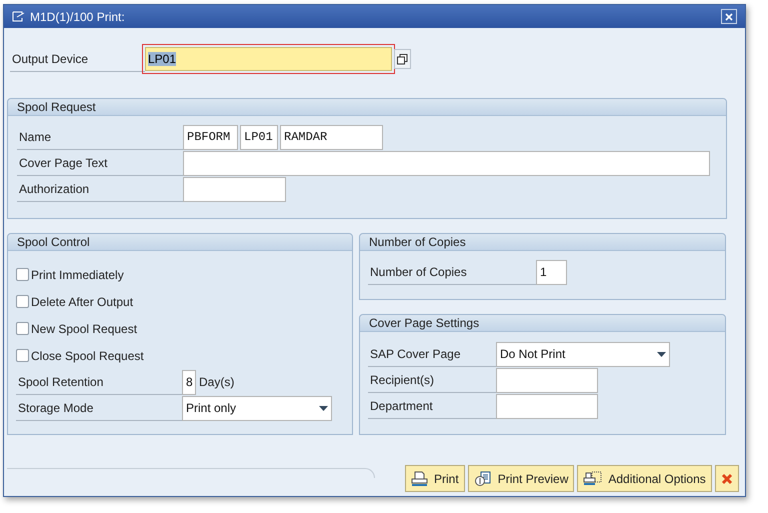  Describe the element at coordinates (189, 382) in the screenshot. I see `input-field: 8` at that location.